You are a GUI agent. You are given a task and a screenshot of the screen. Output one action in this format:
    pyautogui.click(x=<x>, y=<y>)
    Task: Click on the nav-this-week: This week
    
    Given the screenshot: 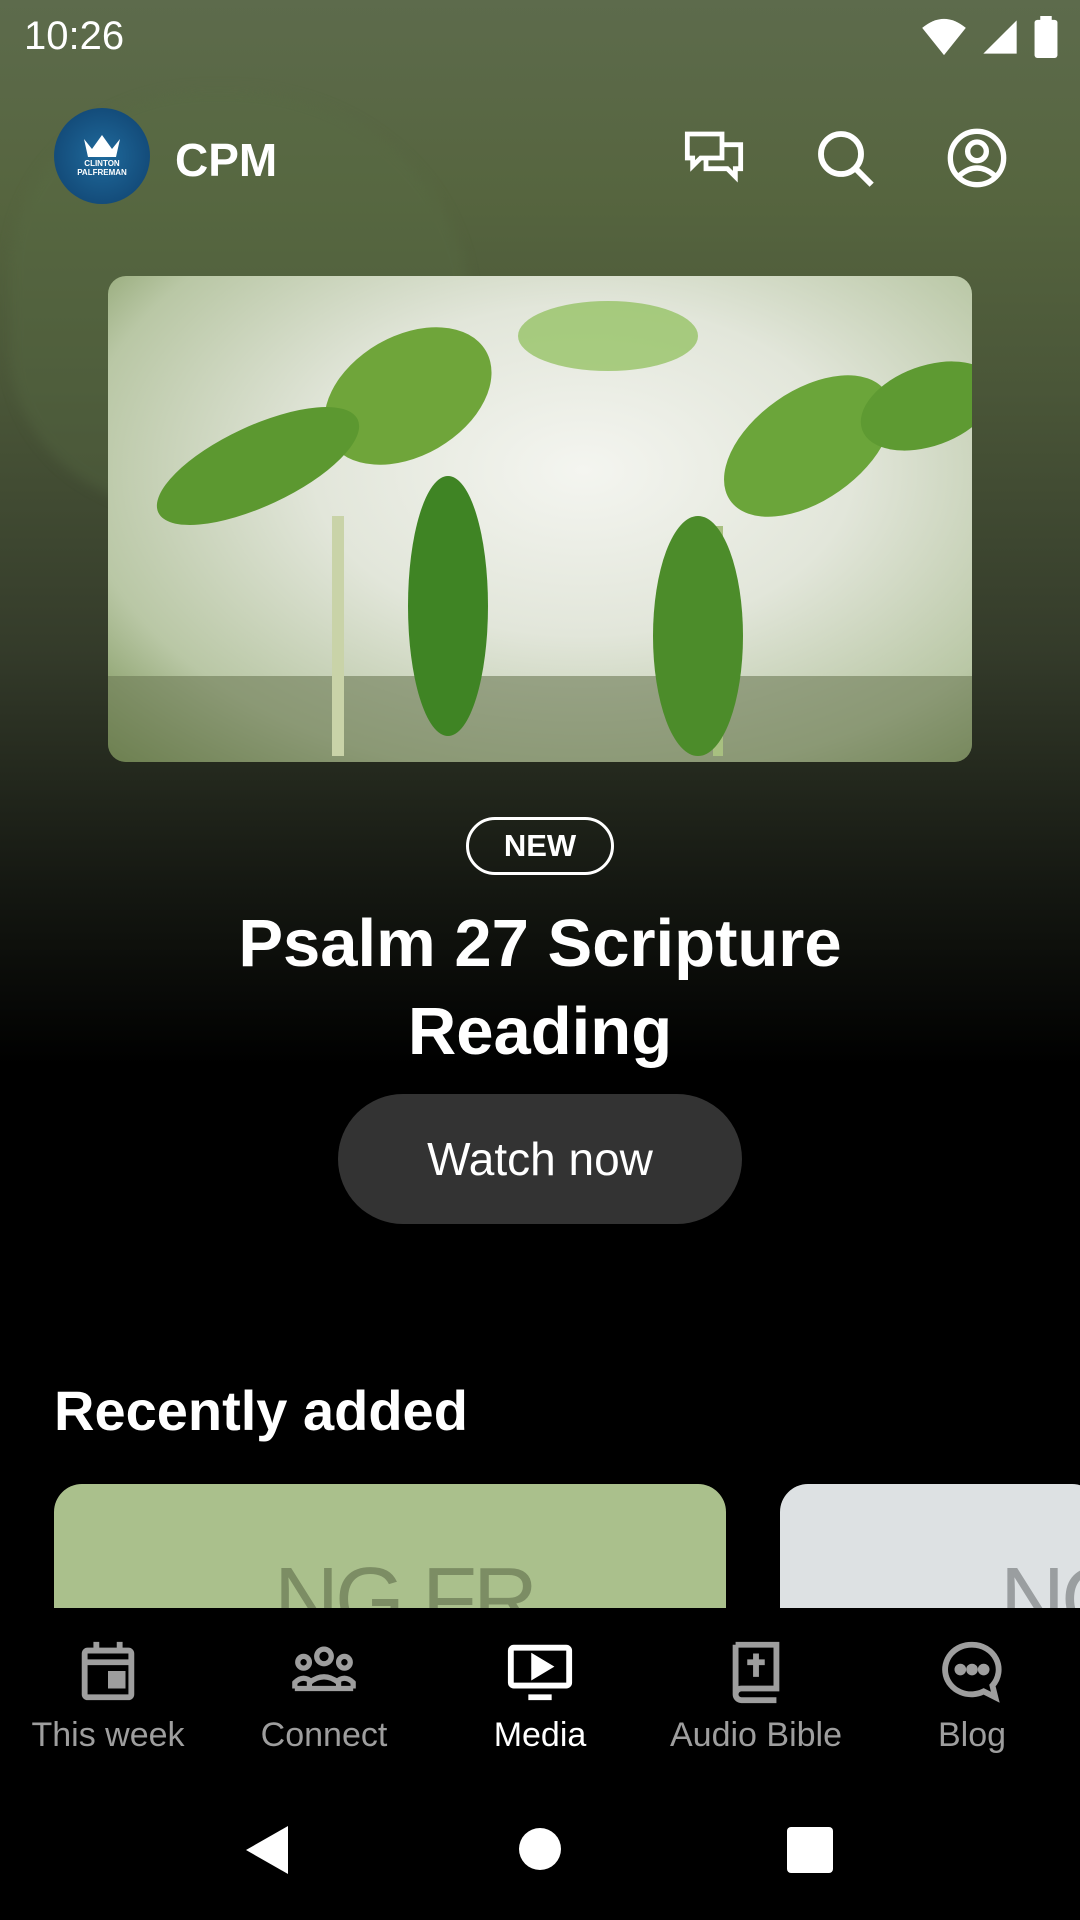 What is the action you would take?
    pyautogui.click(x=108, y=1683)
    